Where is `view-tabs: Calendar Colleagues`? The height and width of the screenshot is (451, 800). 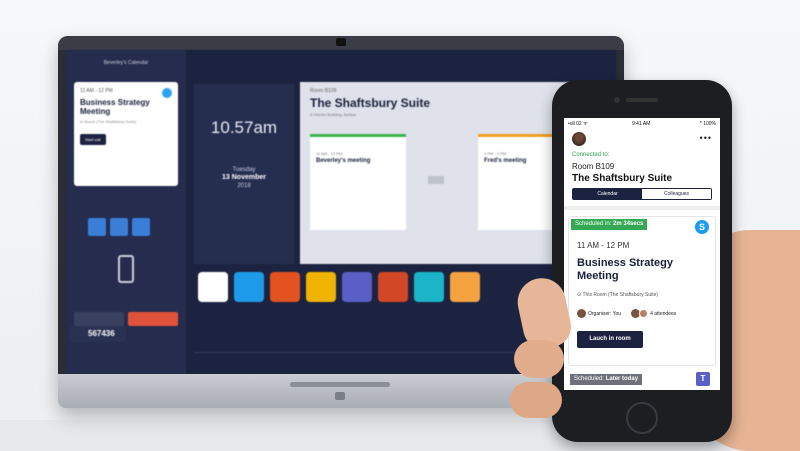
view-tabs: Calendar Colleagues is located at coordinates (642, 194).